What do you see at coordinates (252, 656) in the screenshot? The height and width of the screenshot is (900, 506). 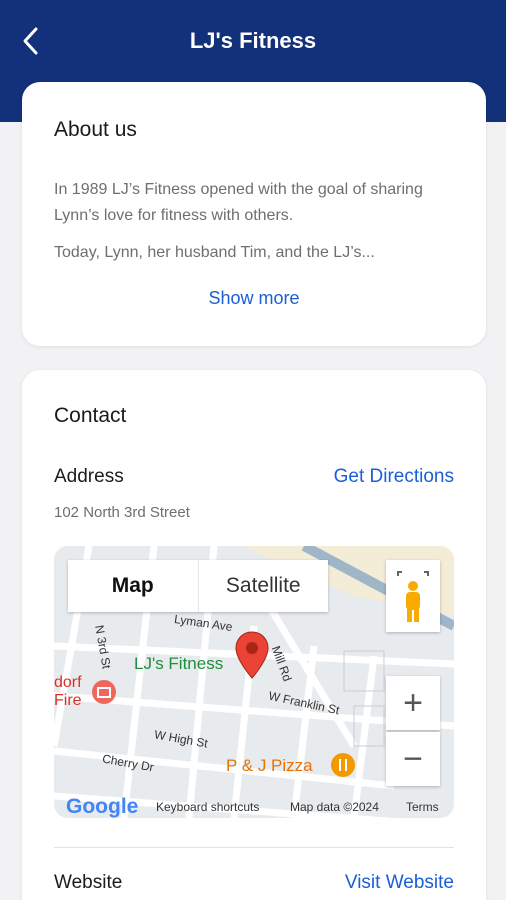 I see `map-pin-icon` at bounding box center [252, 656].